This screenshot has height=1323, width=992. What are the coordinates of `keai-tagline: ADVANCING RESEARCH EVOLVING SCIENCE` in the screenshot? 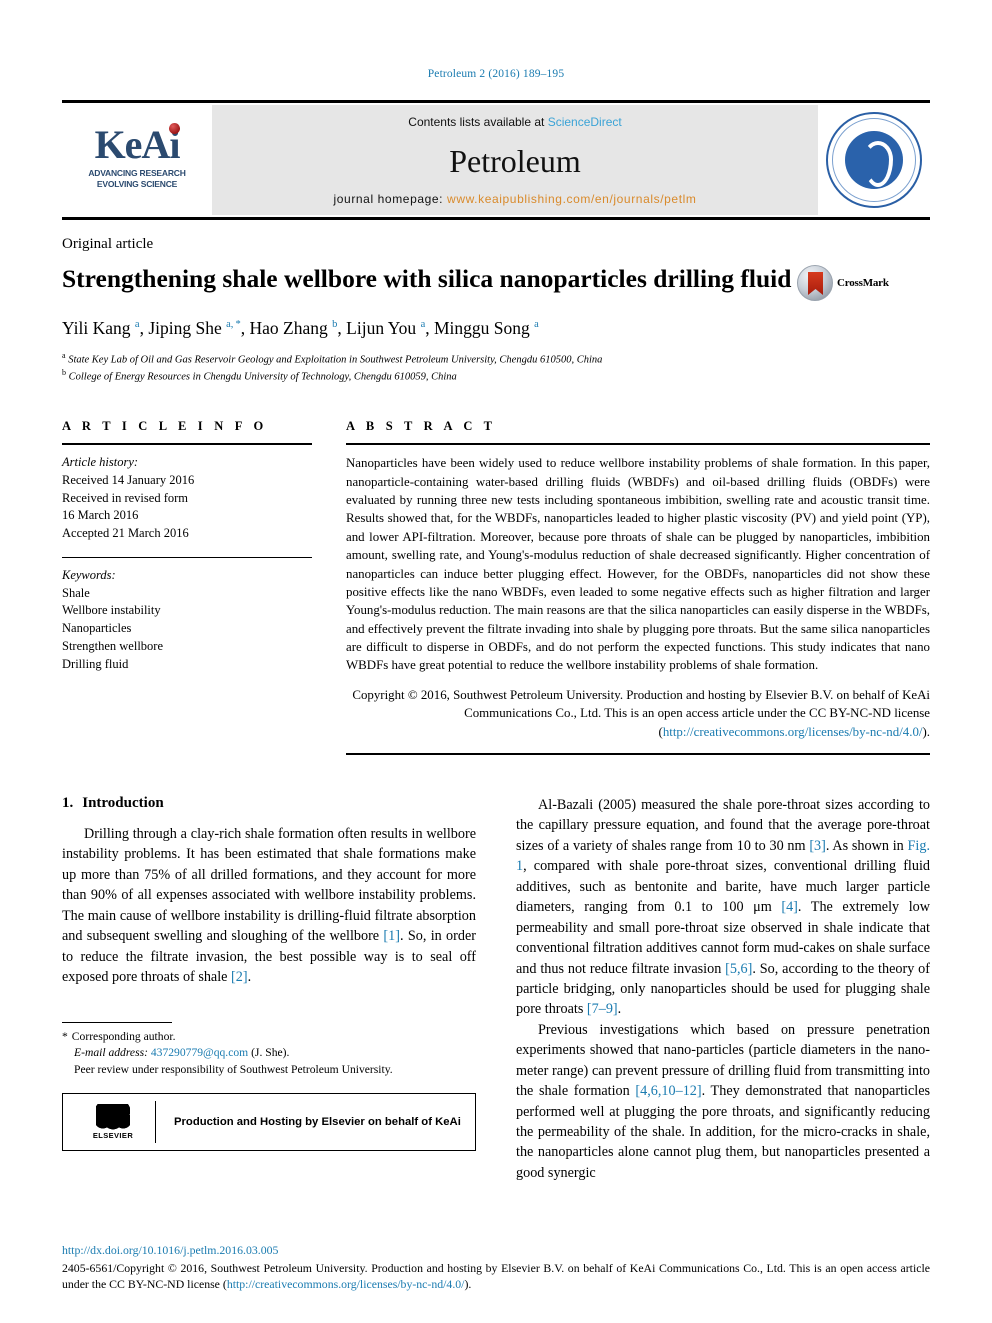 It's located at (137, 178).